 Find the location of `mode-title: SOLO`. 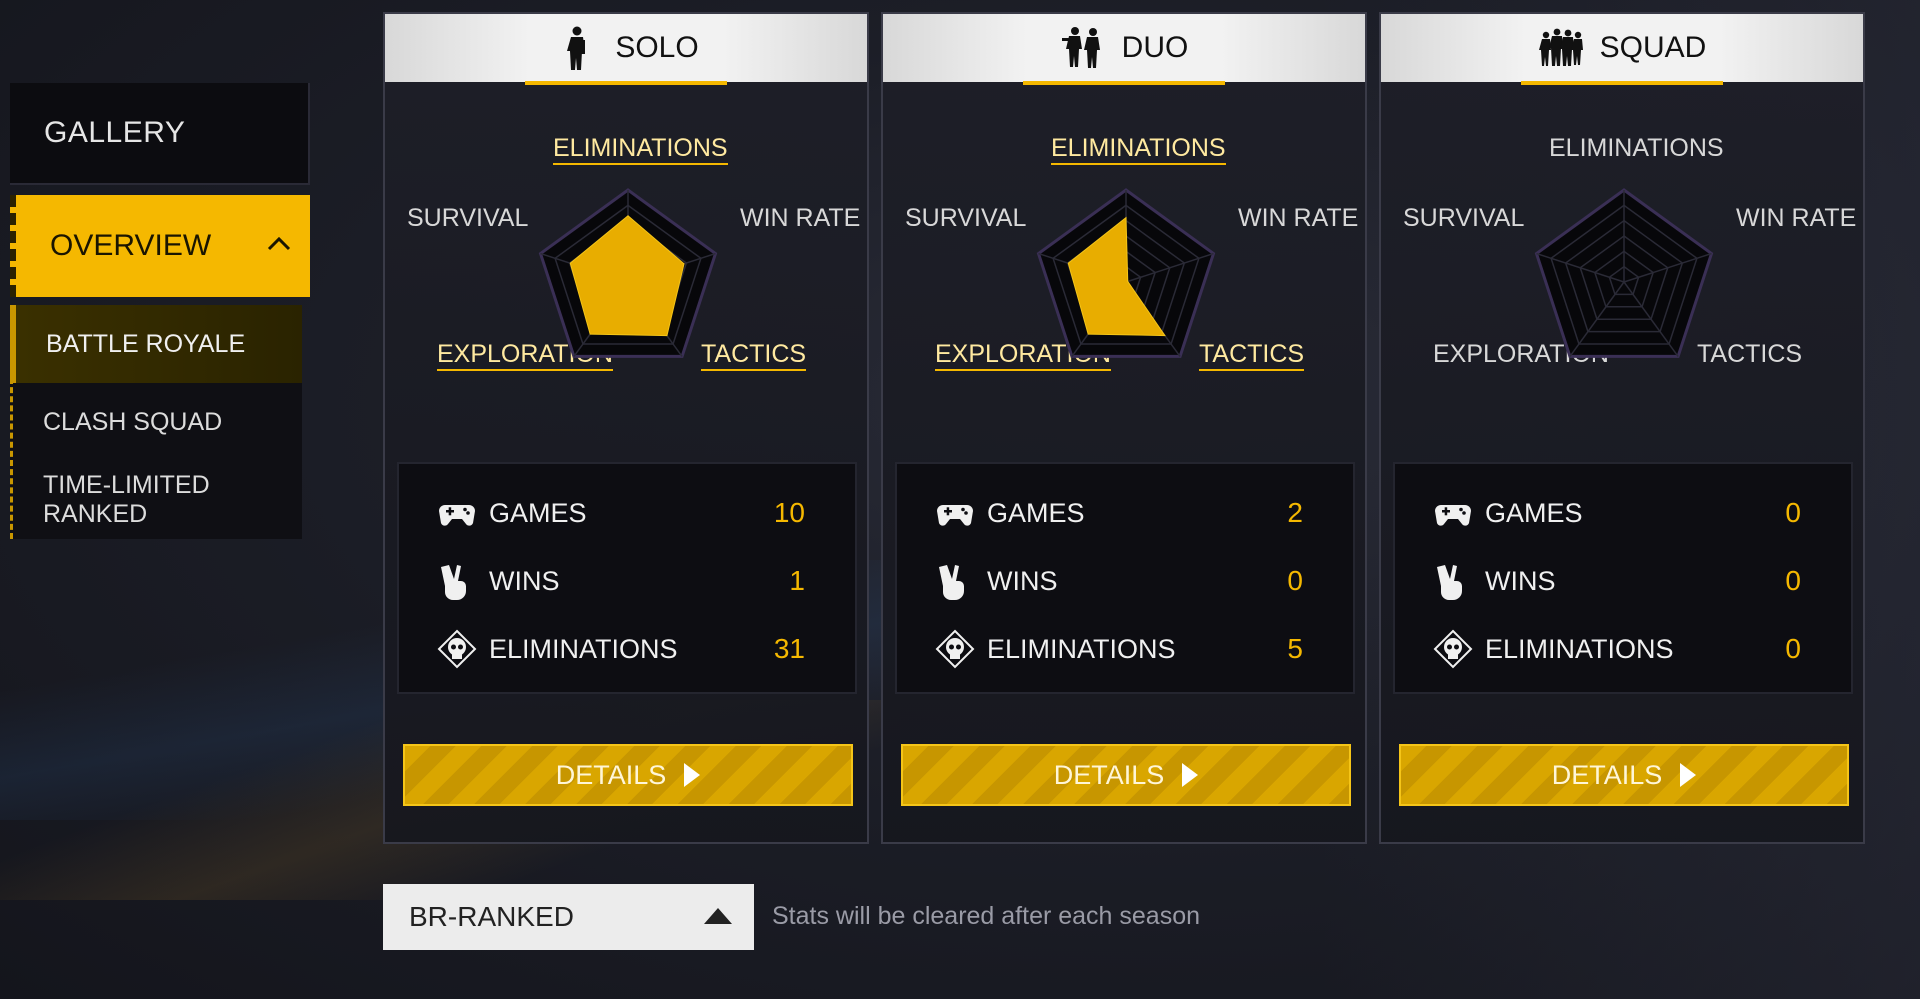

mode-title: SOLO is located at coordinates (657, 47).